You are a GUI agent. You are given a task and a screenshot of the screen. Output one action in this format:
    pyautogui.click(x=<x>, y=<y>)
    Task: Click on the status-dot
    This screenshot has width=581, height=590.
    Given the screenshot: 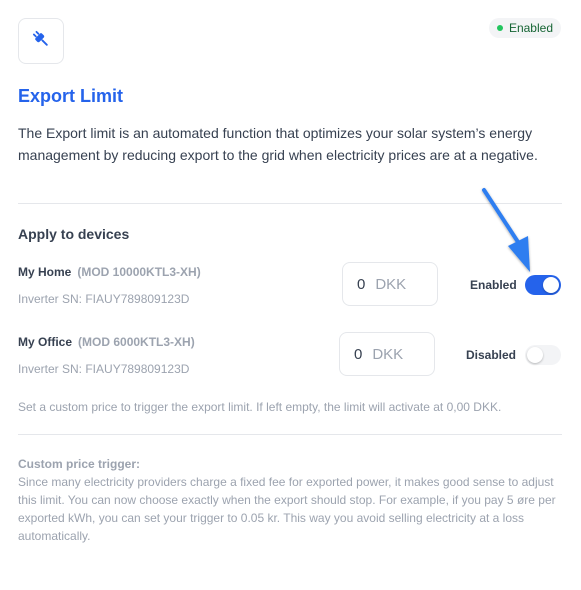 What is the action you would take?
    pyautogui.click(x=499, y=28)
    